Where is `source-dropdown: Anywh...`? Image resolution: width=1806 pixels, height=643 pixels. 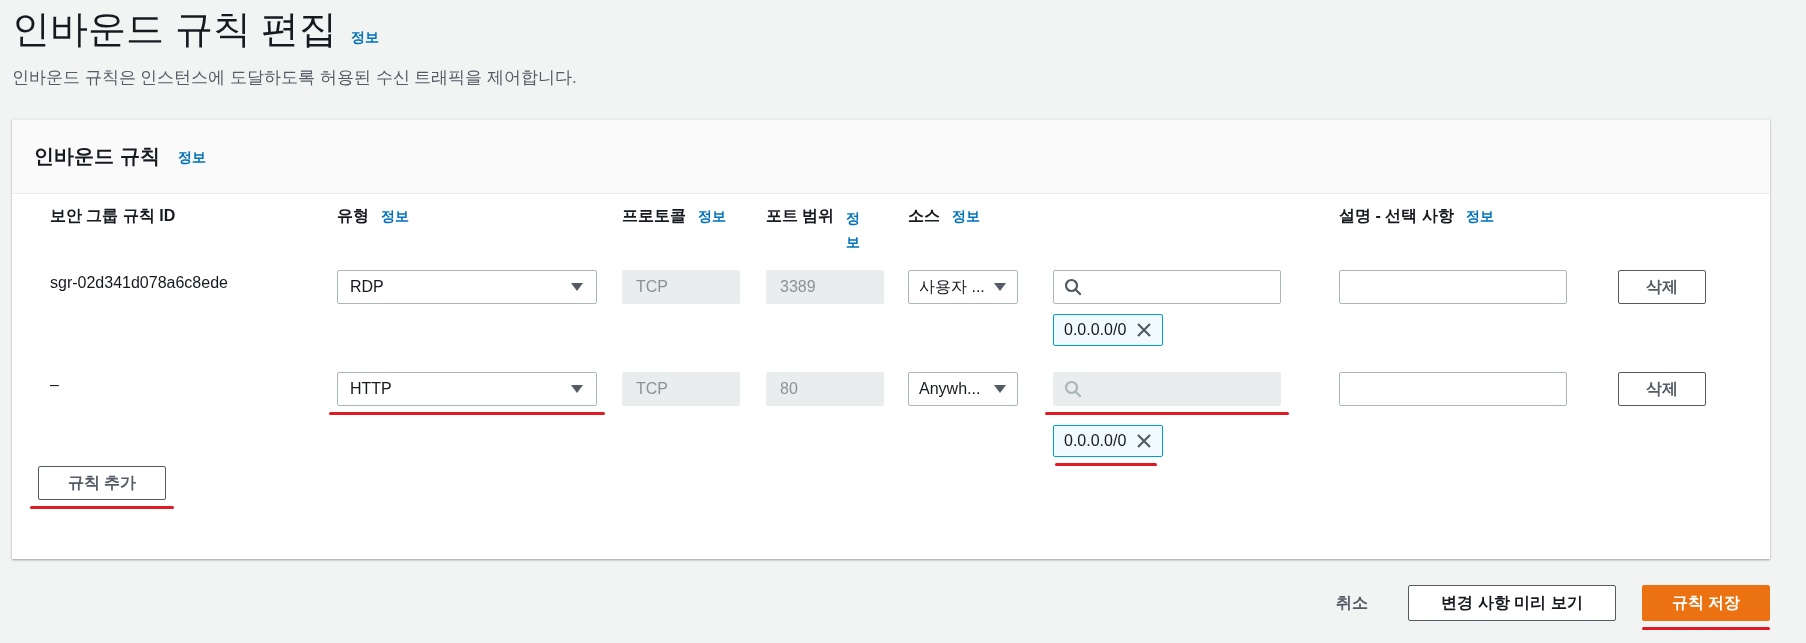
source-dropdown: Anywh... is located at coordinates (963, 389).